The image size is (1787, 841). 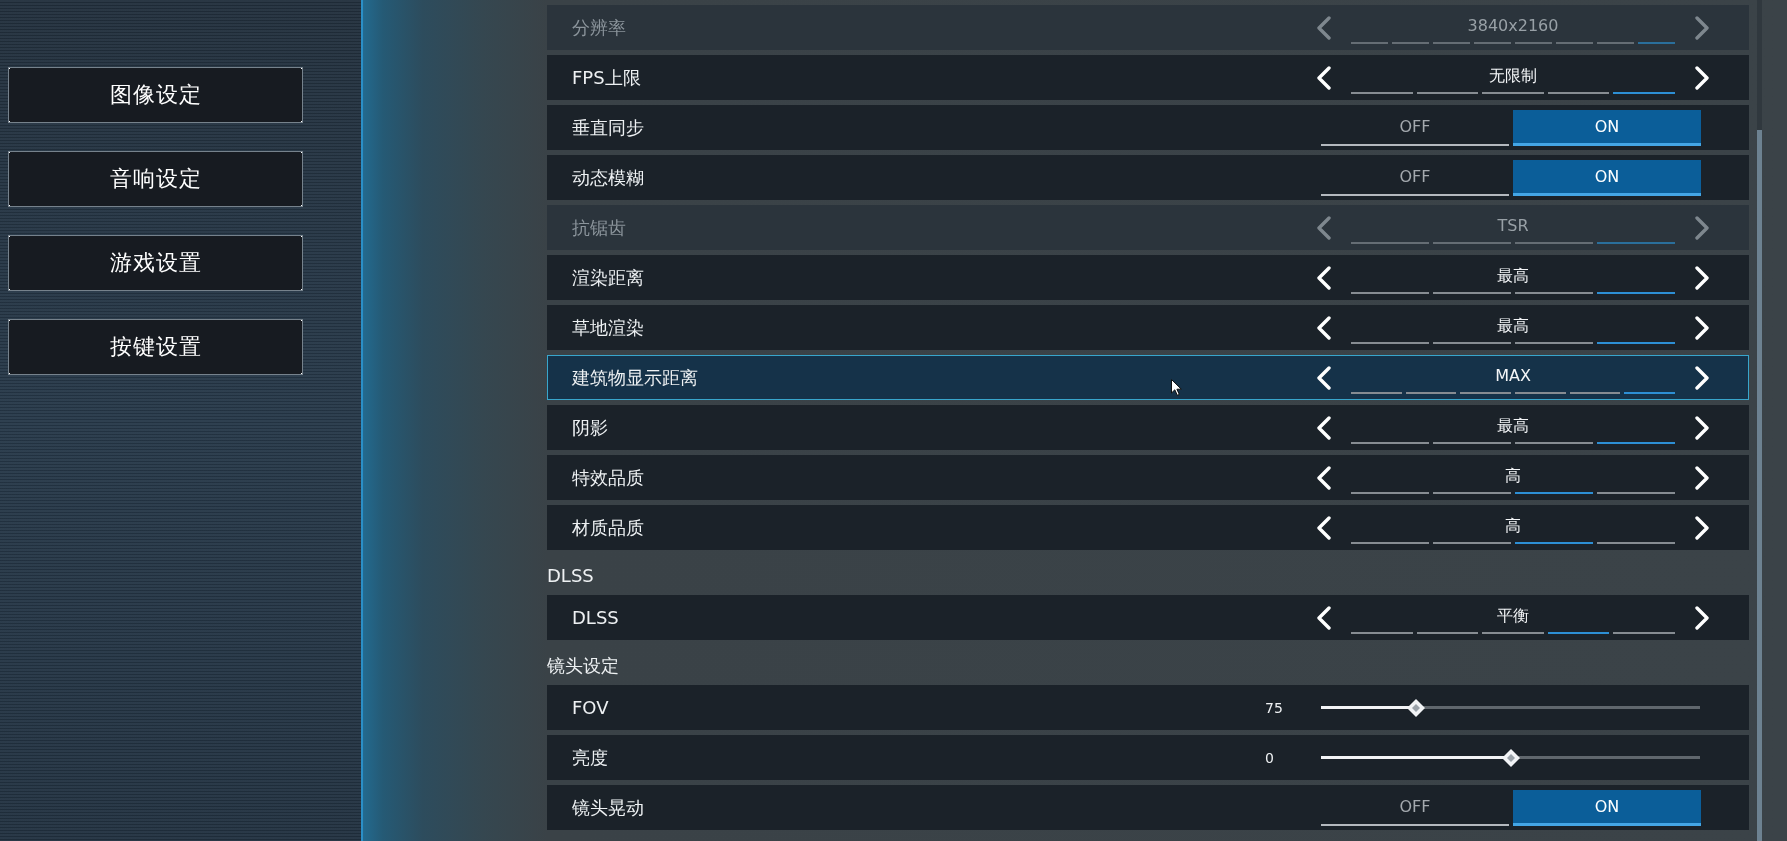 I want to click on option-value: TSR, so click(x=1513, y=226).